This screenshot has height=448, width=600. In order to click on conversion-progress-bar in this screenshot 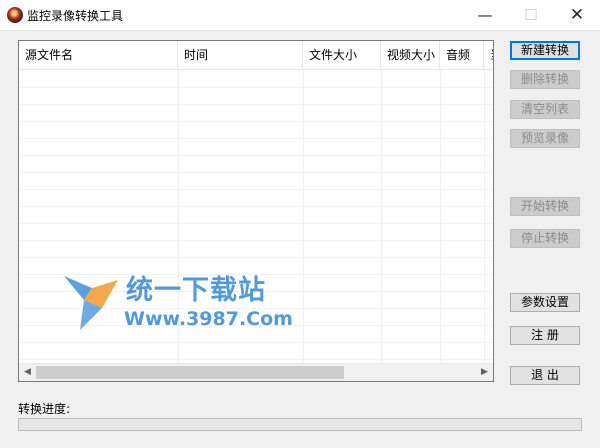, I will do `click(300, 424)`.